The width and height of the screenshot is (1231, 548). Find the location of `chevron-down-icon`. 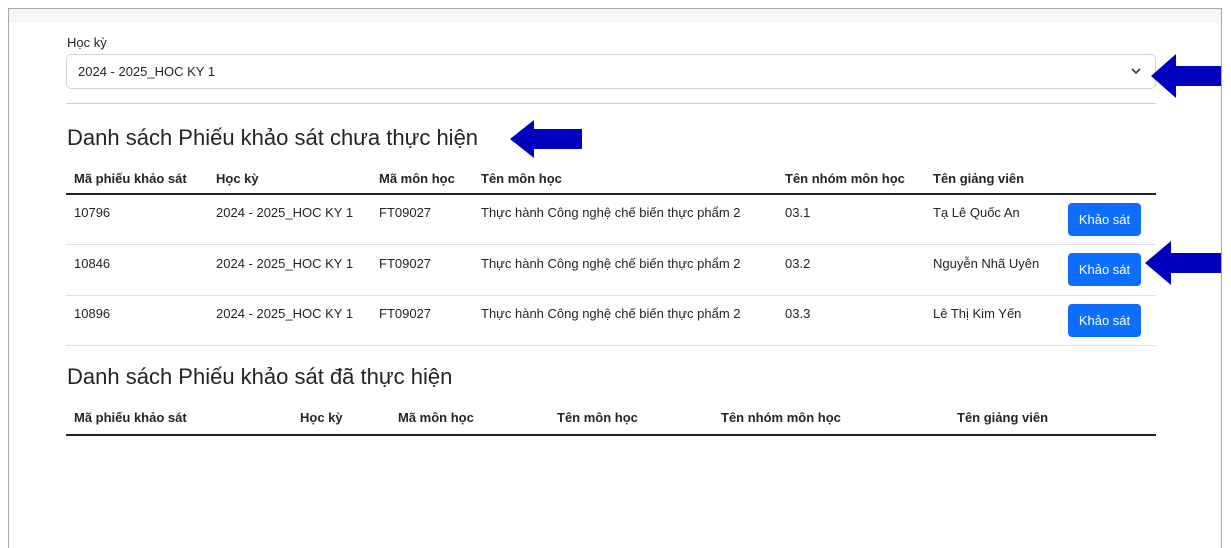

chevron-down-icon is located at coordinates (1136, 71).